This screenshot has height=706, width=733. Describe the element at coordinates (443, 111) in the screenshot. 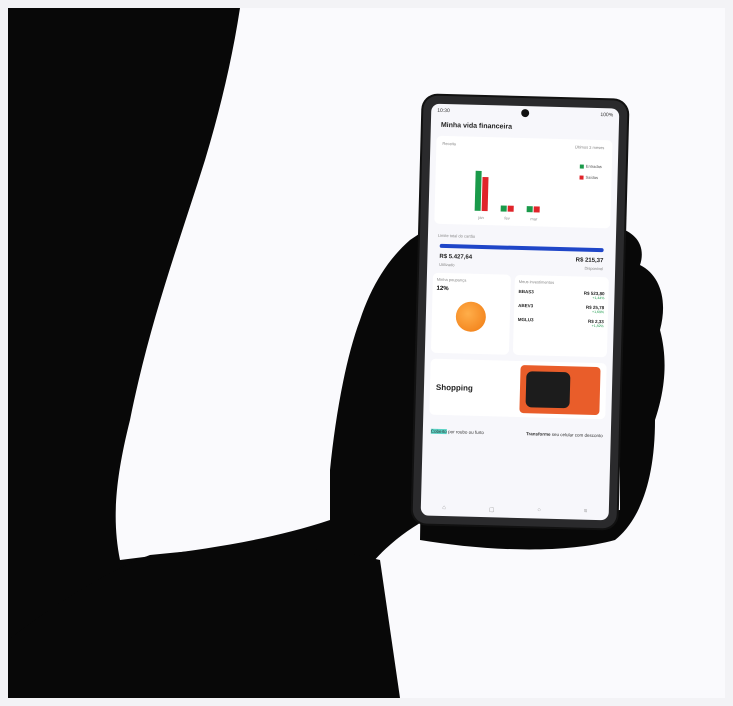

I see `status-time: 10:30` at that location.